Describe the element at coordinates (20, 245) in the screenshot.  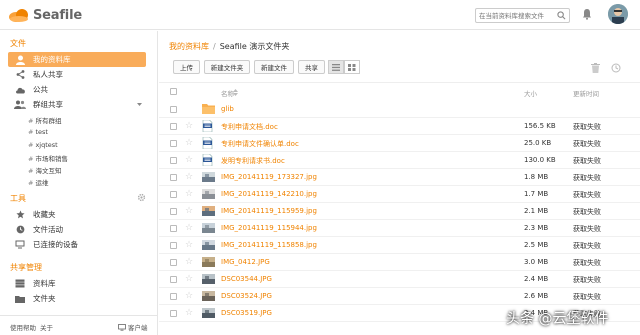
I see `monitor-icon` at that location.